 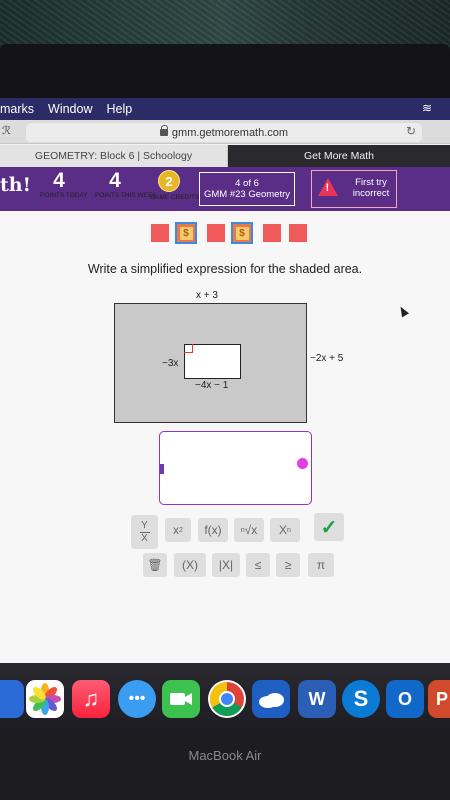 I want to click on points-today: 4 POINTS TODAY, so click(x=64, y=184).